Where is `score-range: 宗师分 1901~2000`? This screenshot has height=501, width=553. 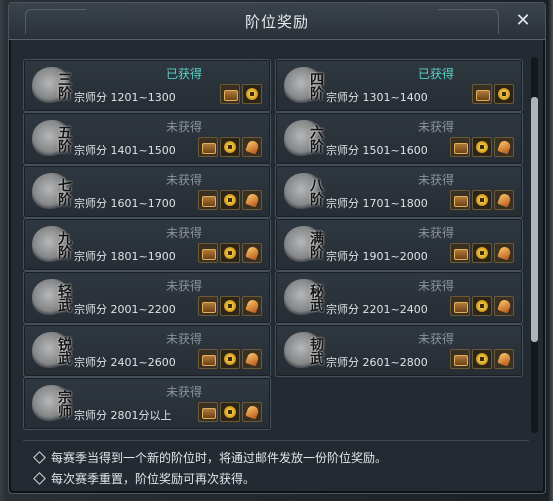
score-range: 宗师分 1901~2000 is located at coordinates (377, 256).